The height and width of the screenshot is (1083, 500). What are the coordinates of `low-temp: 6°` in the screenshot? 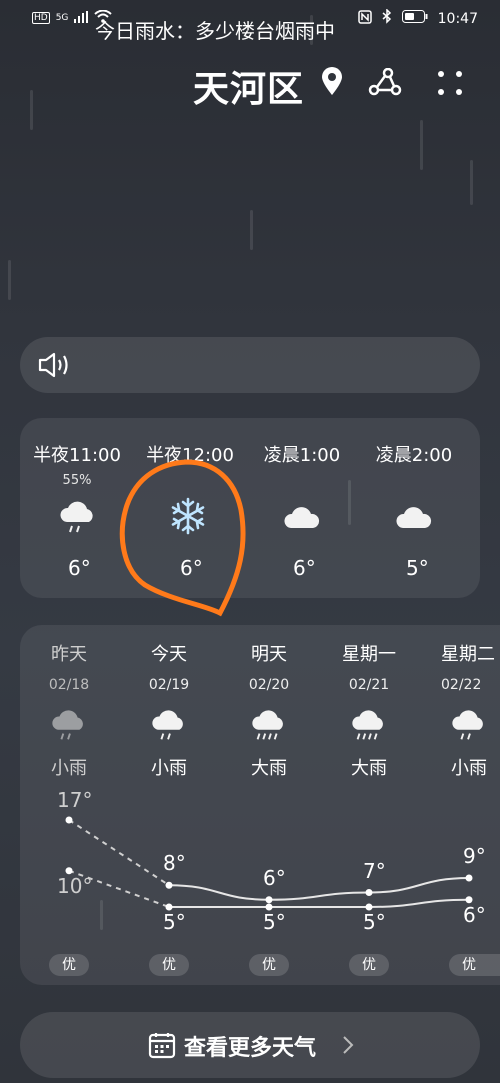 It's located at (474, 914).